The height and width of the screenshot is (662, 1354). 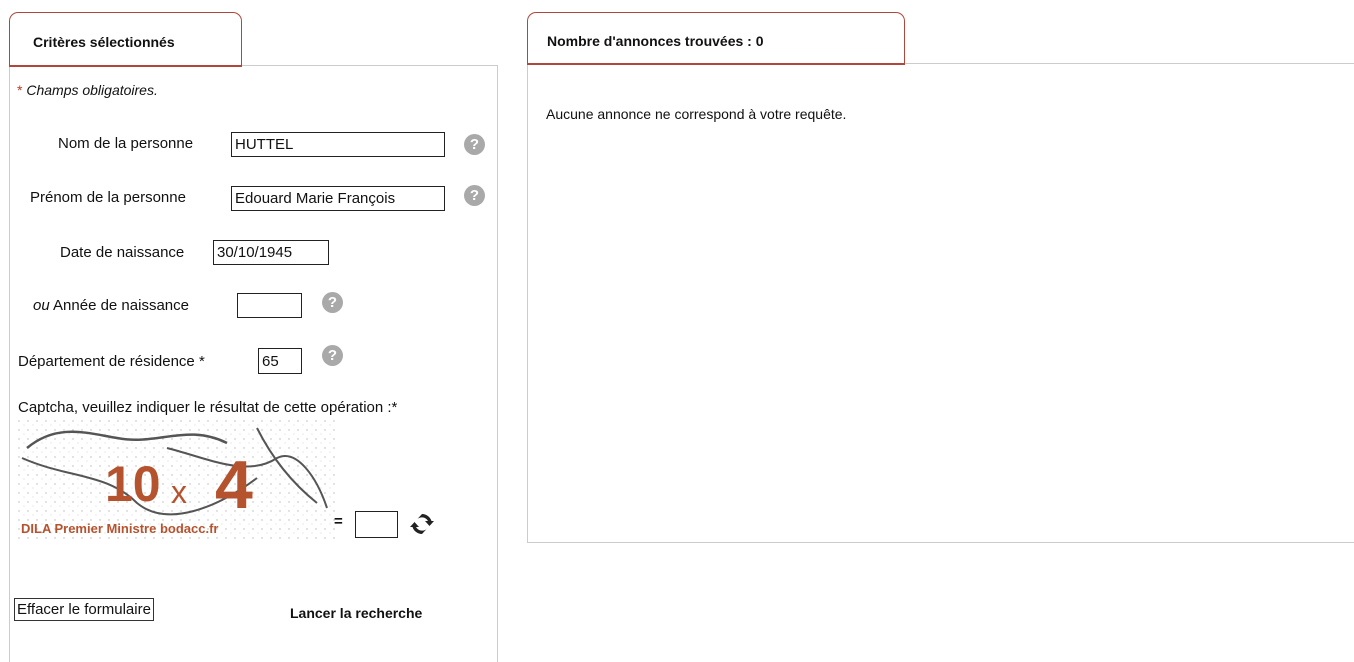 What do you see at coordinates (356, 613) in the screenshot?
I see `search-button: Lancer la recherche` at bounding box center [356, 613].